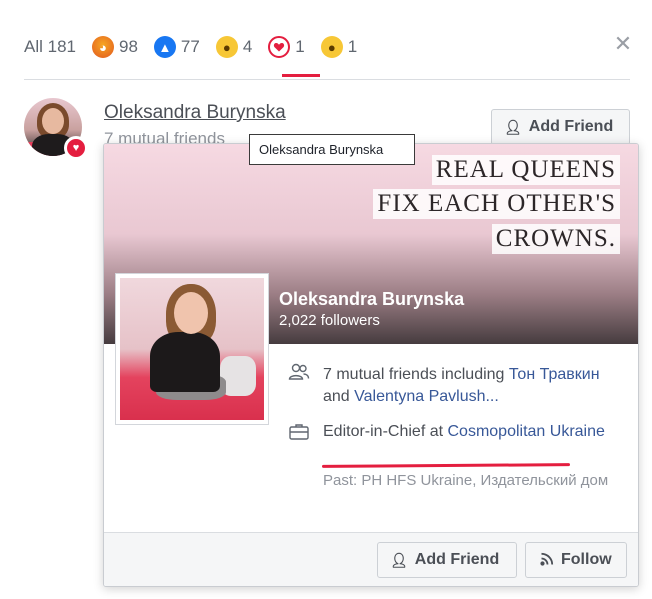 Image resolution: width=652 pixels, height=599 pixels. Describe the element at coordinates (76, 148) in the screenshot. I see `love-reaction-badge-icon: ♥` at that location.